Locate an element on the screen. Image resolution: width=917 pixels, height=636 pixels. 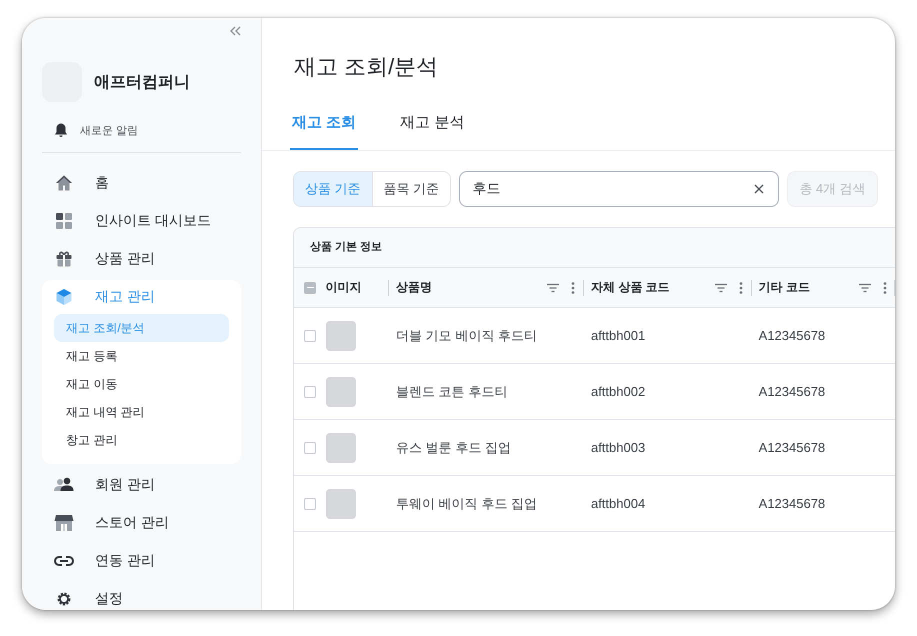
clear-icon is located at coordinates (759, 189).